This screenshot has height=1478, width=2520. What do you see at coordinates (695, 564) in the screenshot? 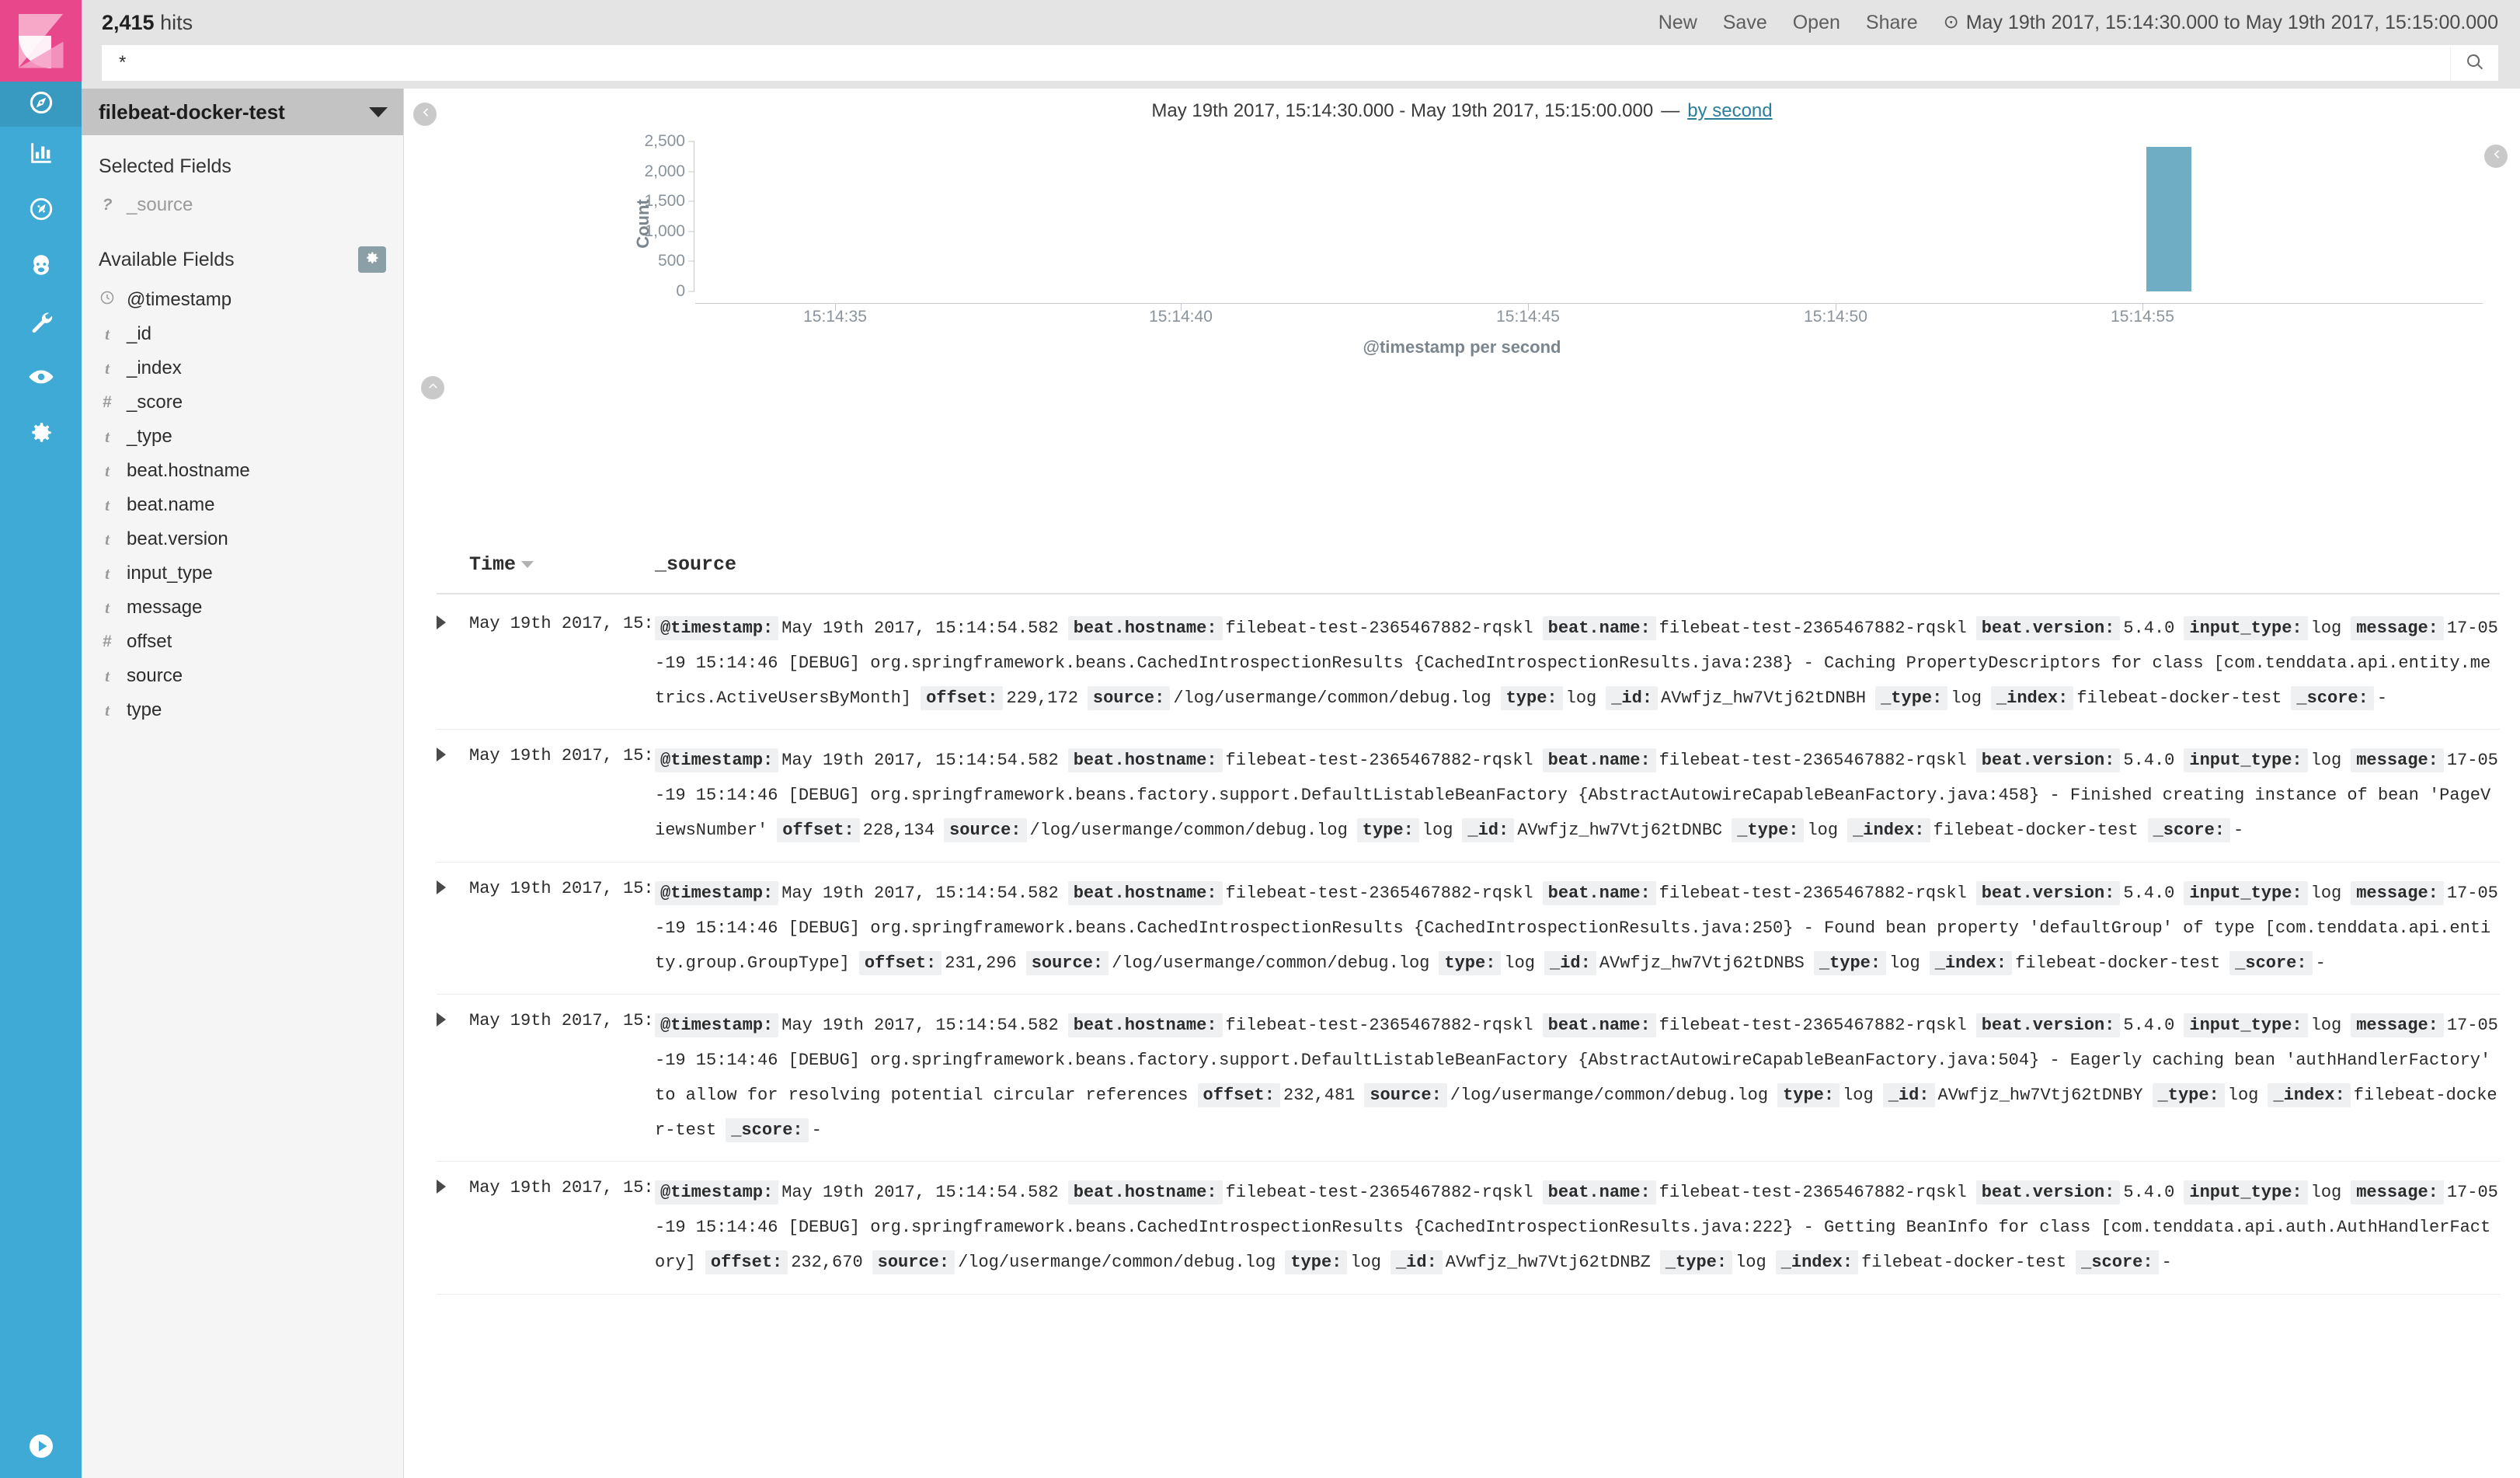
I see `column-header-source: _source` at bounding box center [695, 564].